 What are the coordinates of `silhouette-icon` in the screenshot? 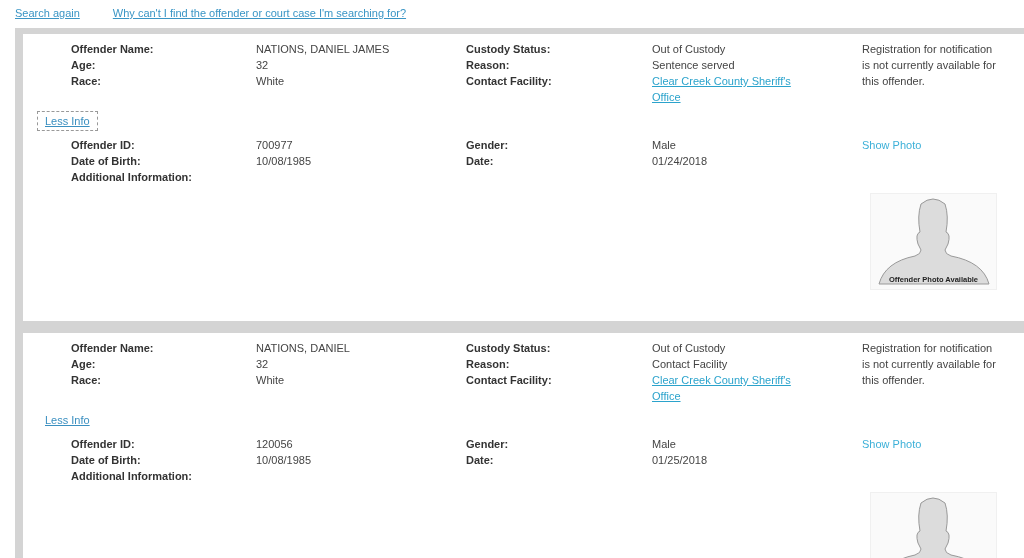 It's located at (934, 241).